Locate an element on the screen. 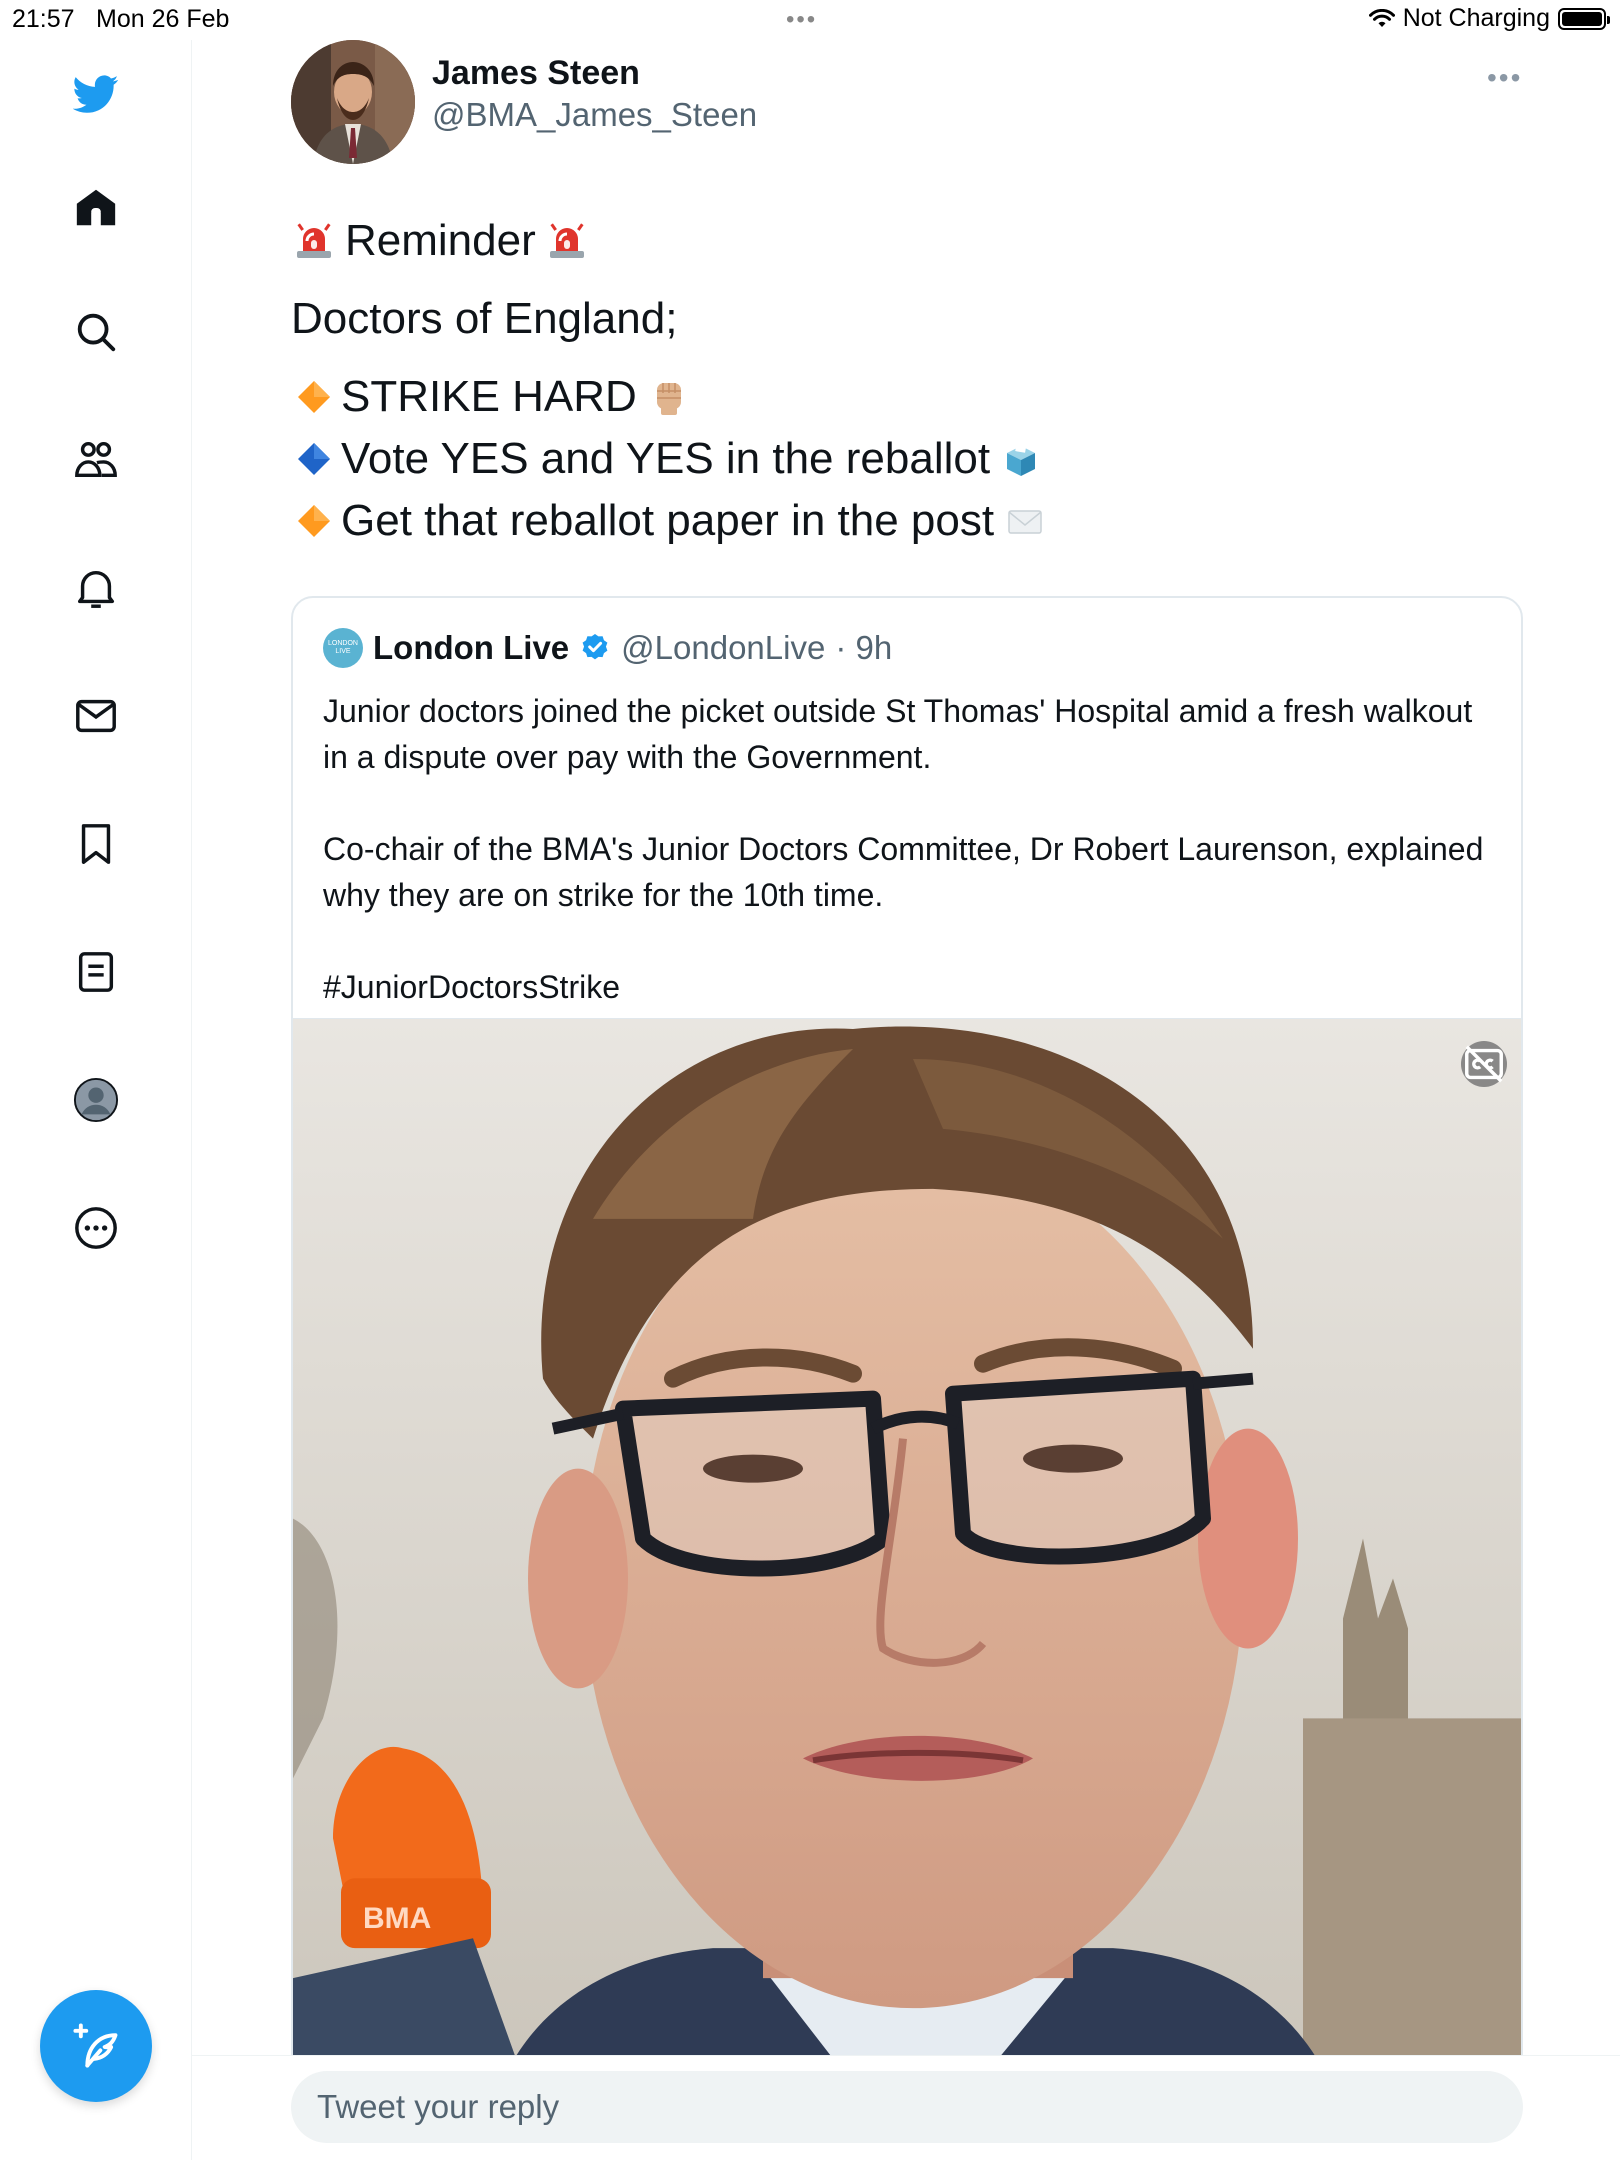  author-avatar is located at coordinates (353, 102).